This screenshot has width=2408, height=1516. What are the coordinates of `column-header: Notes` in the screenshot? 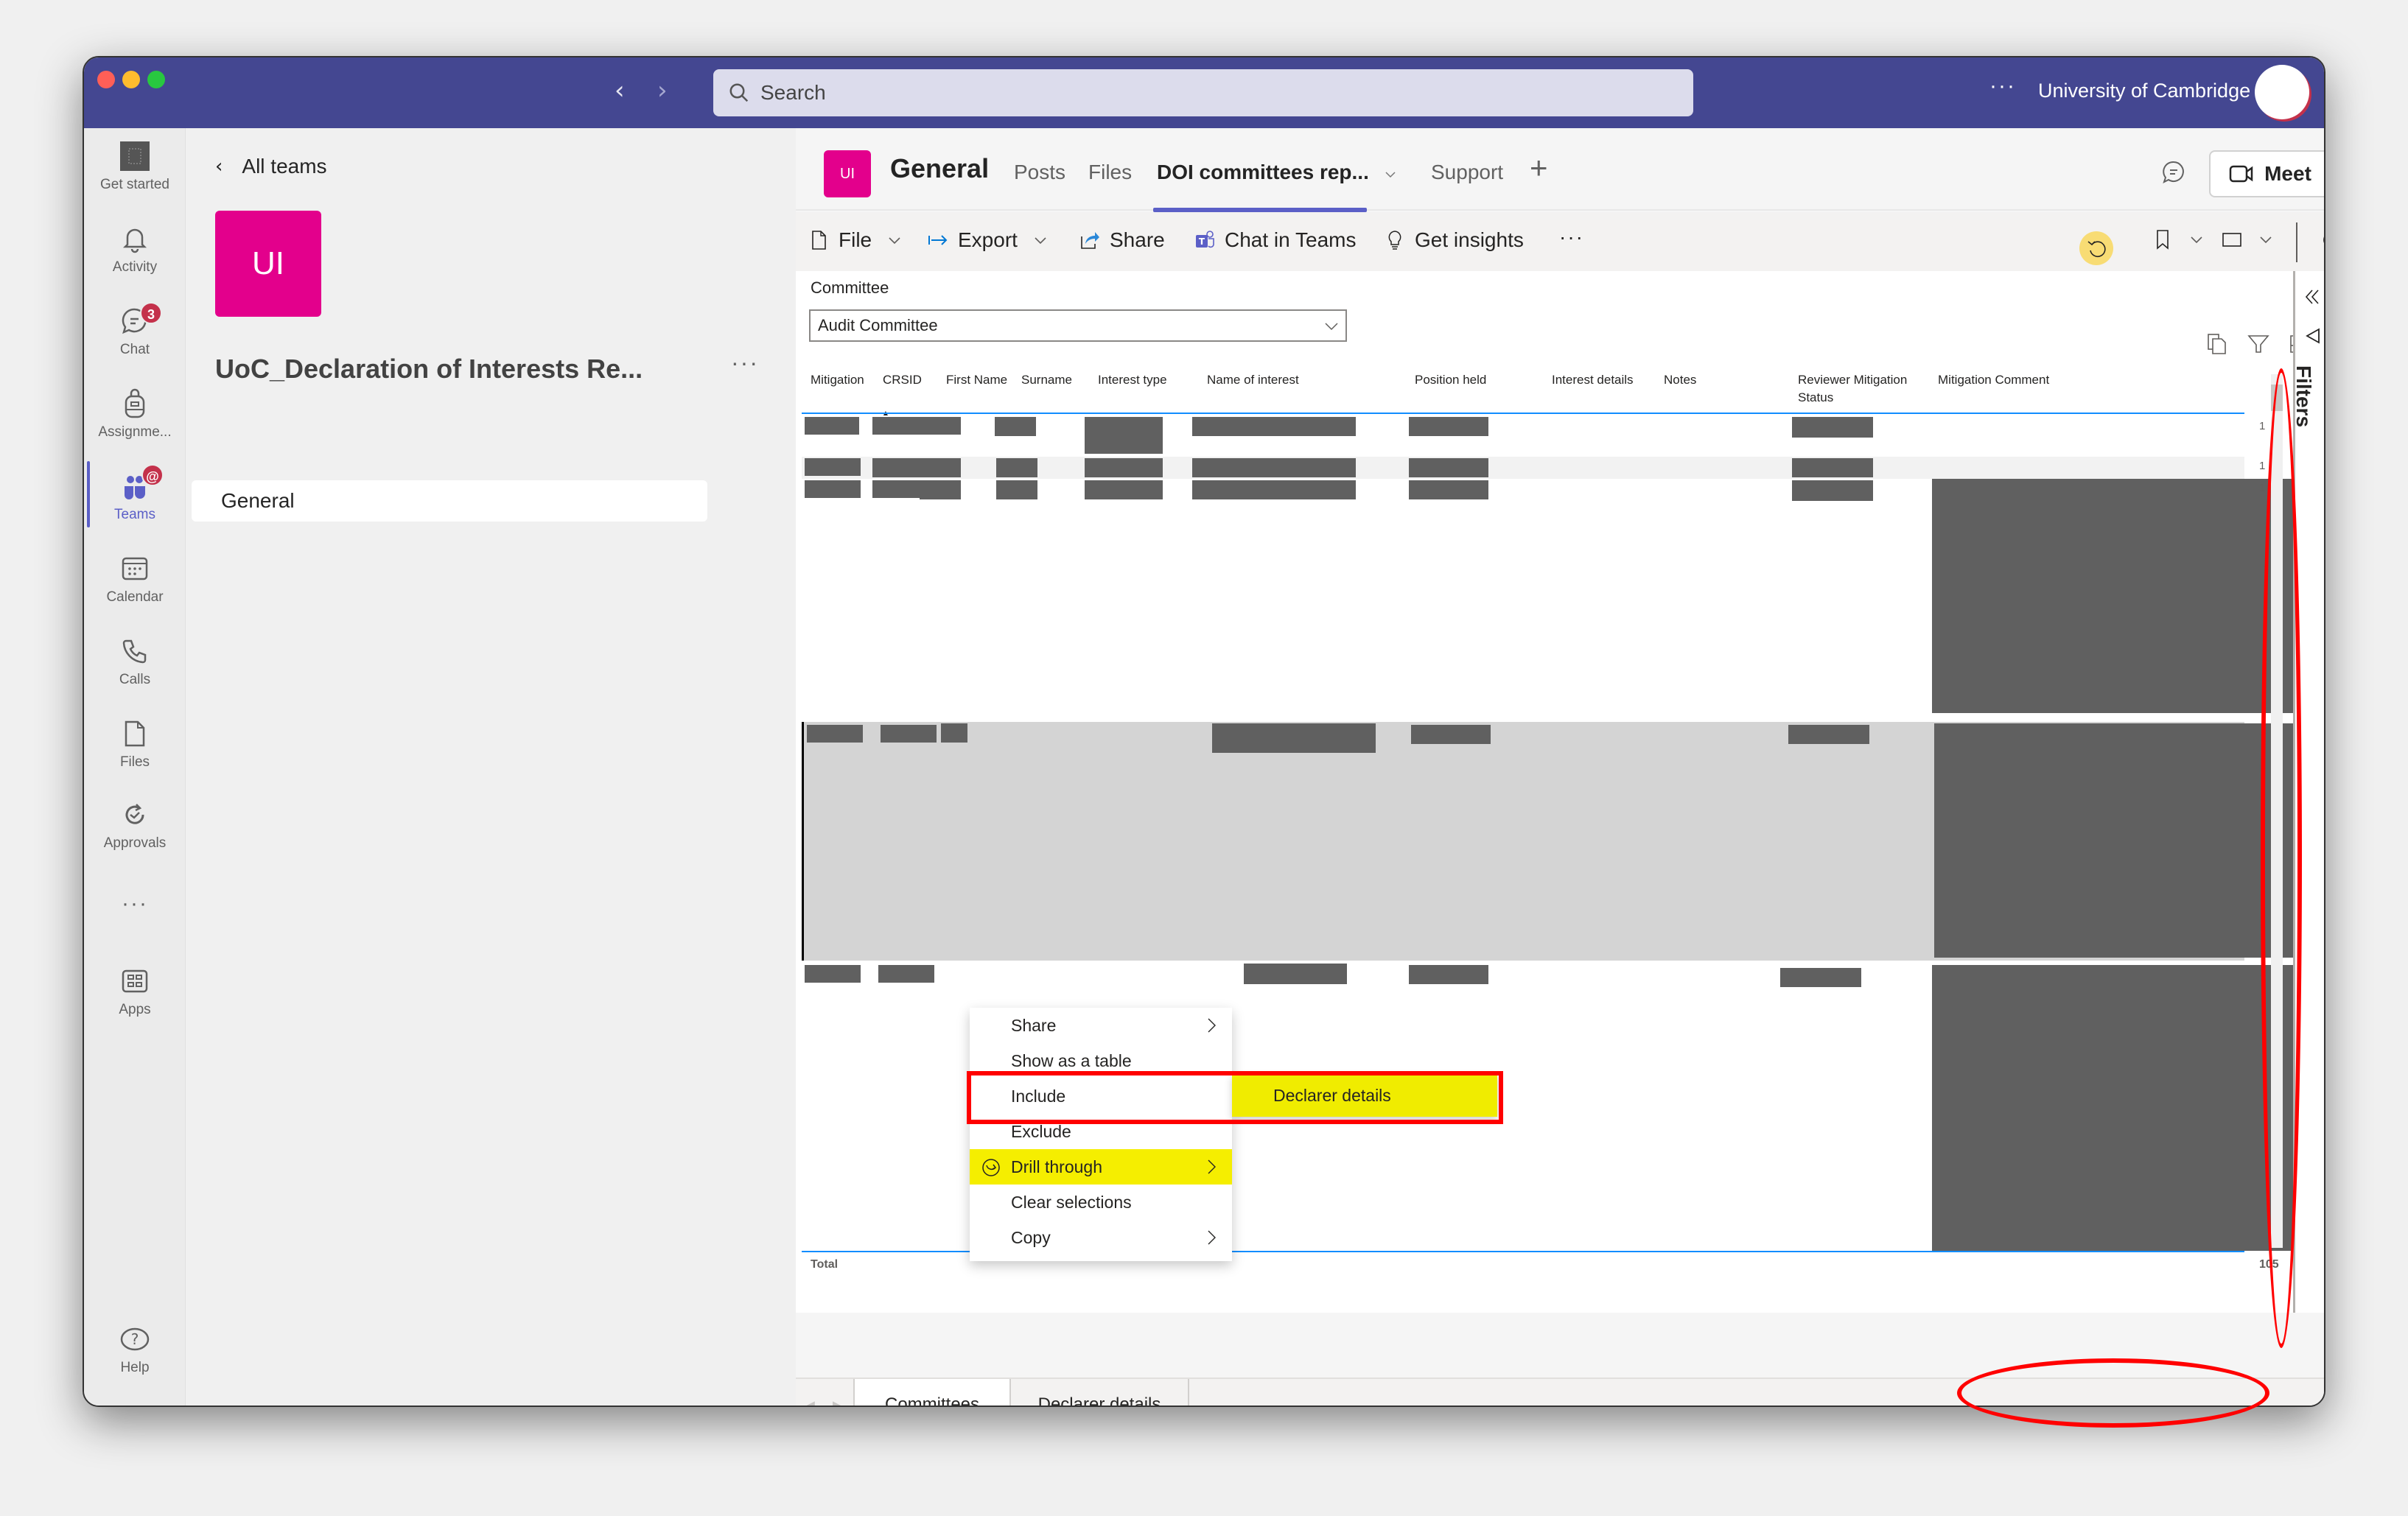 It's located at (1680, 380).